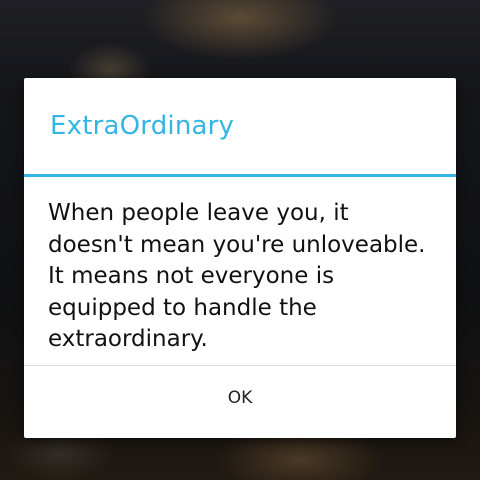 This screenshot has width=480, height=480. I want to click on ok-button: OK, so click(240, 398).